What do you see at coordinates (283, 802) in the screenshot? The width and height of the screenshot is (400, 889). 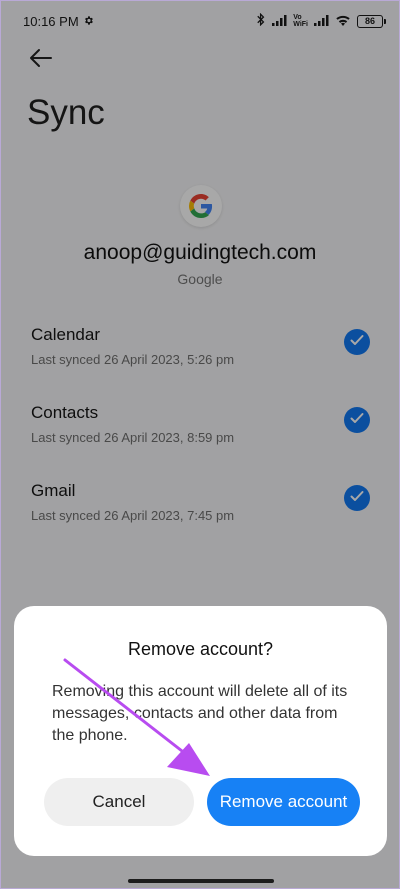 I see `remove-account-button: Remove account` at bounding box center [283, 802].